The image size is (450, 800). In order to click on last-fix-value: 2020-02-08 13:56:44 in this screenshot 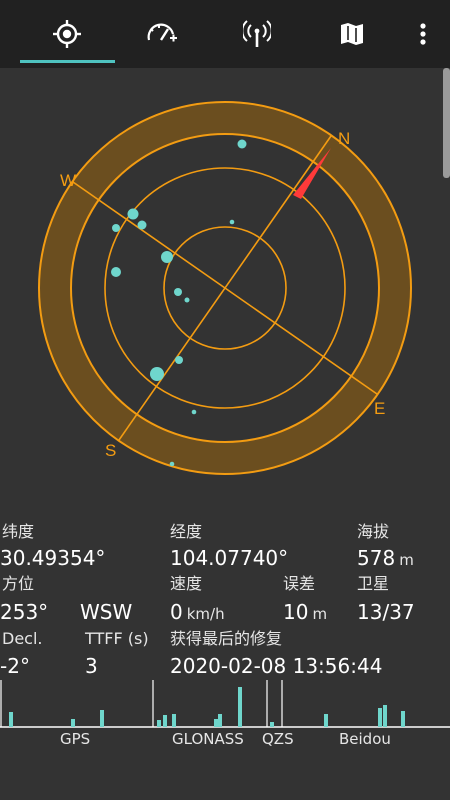, I will do `click(276, 666)`.